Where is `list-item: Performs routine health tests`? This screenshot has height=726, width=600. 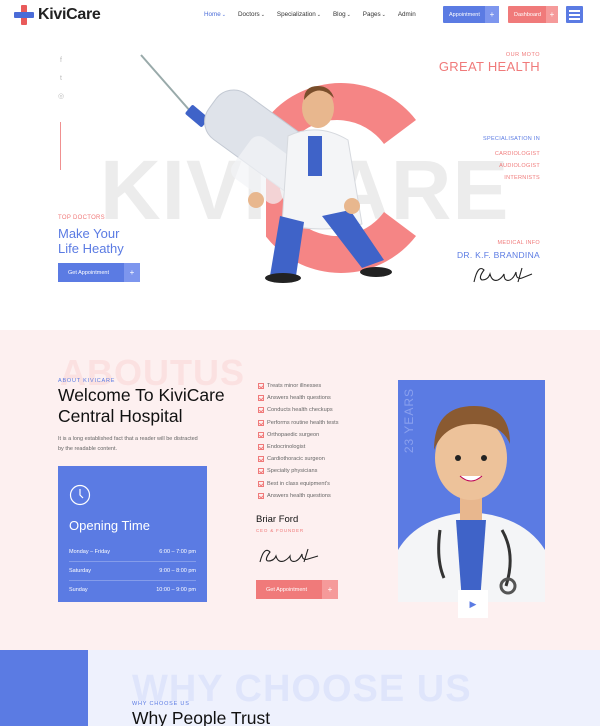
list-item: Performs routine health tests is located at coordinates (298, 423).